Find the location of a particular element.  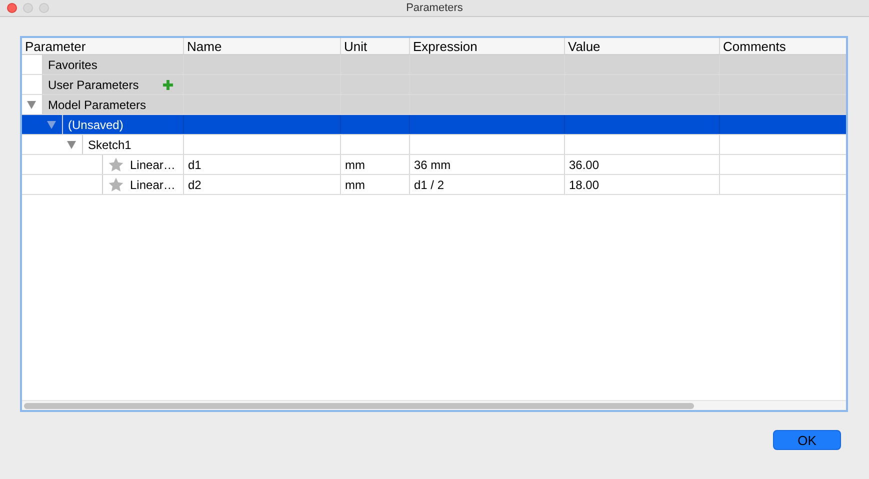

close-icon is located at coordinates (12, 8).